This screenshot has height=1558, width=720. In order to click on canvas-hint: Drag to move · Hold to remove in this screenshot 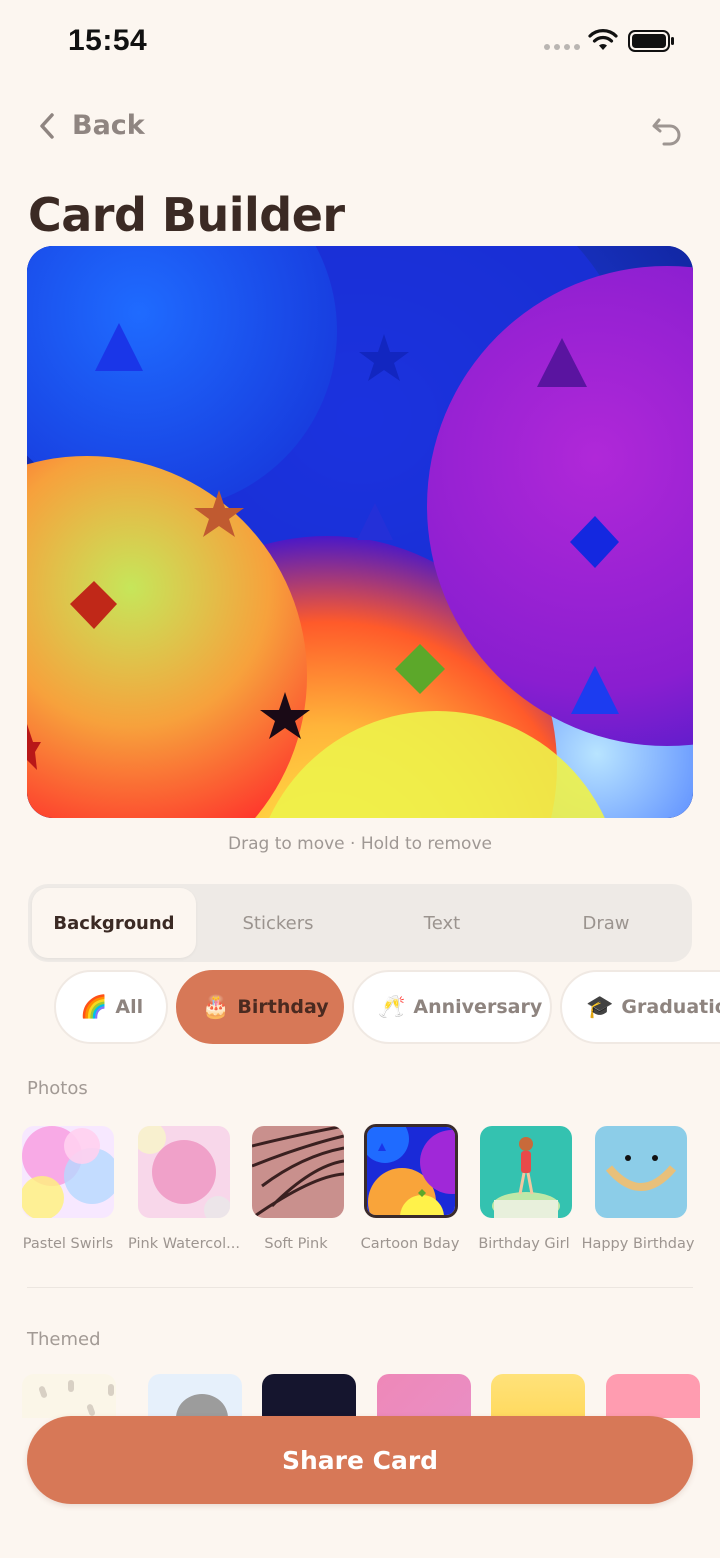, I will do `click(360, 844)`.